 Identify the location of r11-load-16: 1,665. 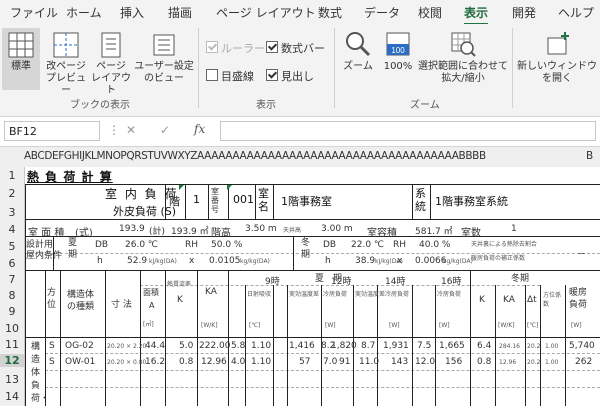
(452, 346).